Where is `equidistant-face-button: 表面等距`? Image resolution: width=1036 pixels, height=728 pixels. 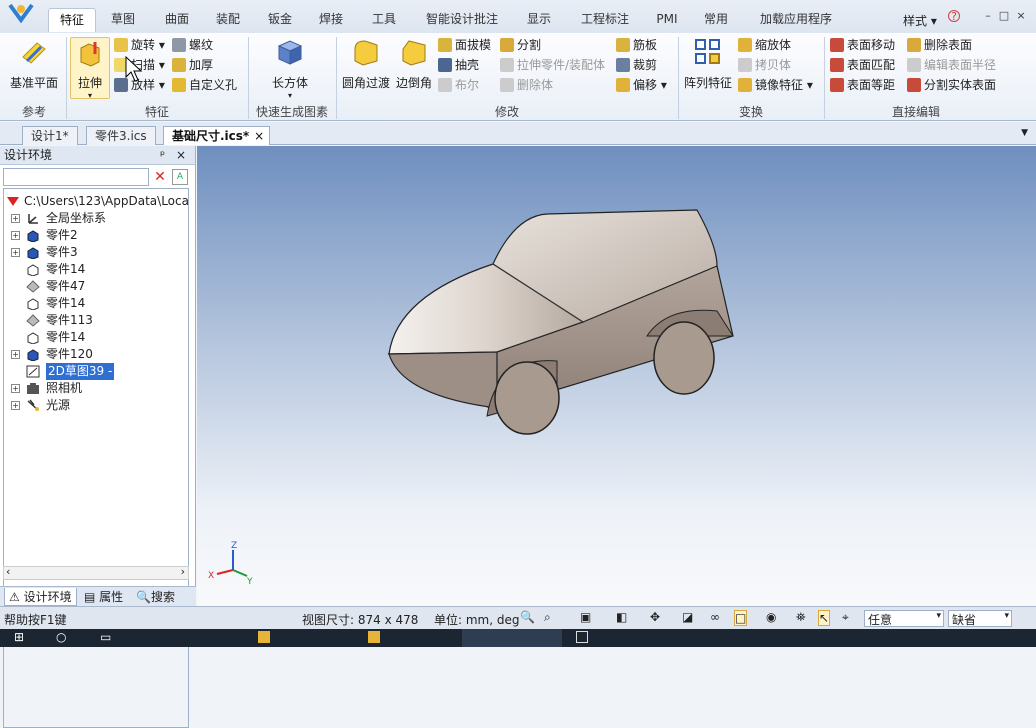 equidistant-face-button: 表面等距 is located at coordinates (862, 85).